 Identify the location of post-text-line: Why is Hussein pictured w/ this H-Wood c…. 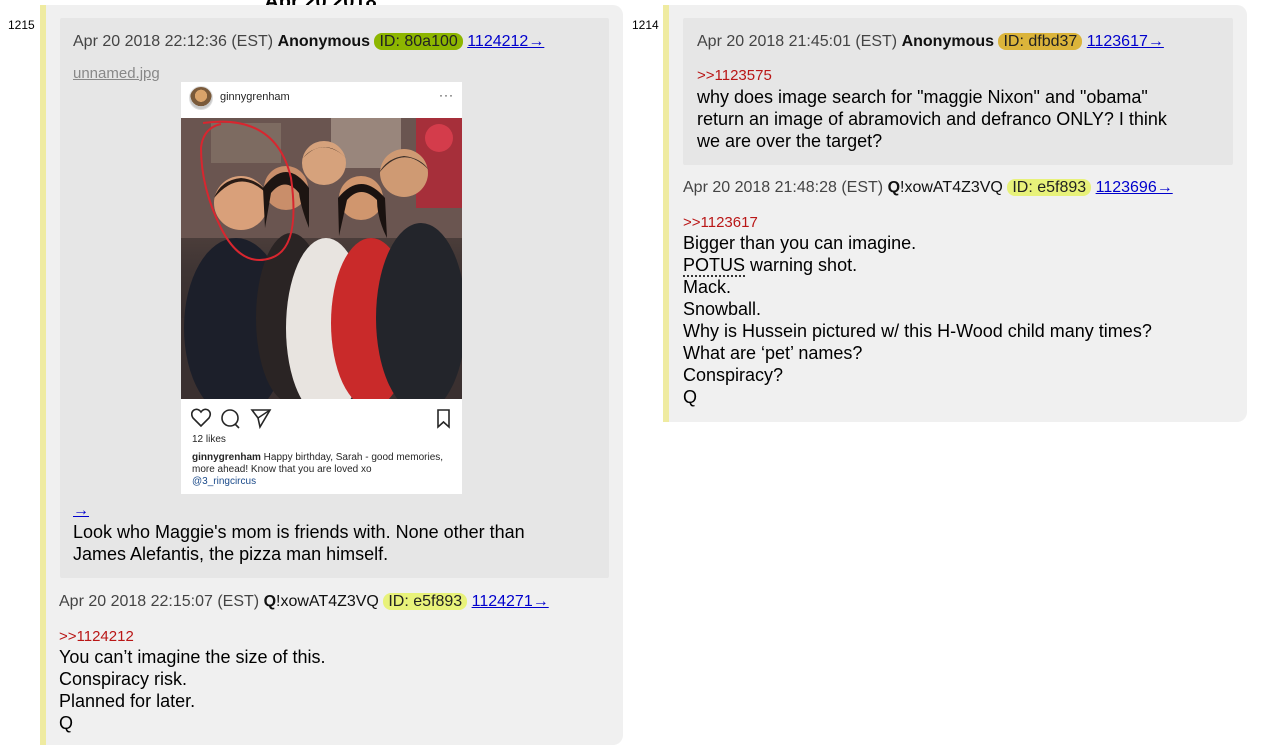
(917, 331).